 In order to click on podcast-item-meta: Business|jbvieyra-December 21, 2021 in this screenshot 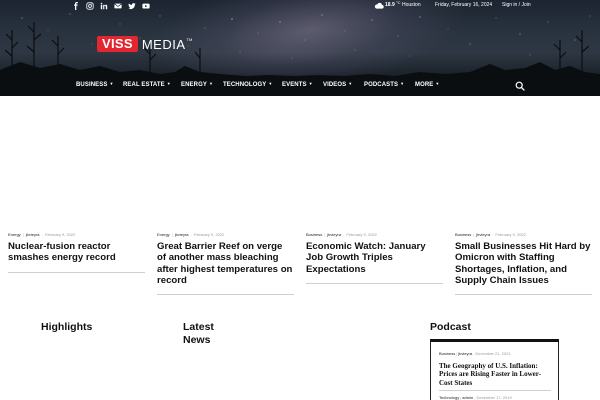, I will do `click(475, 353)`.